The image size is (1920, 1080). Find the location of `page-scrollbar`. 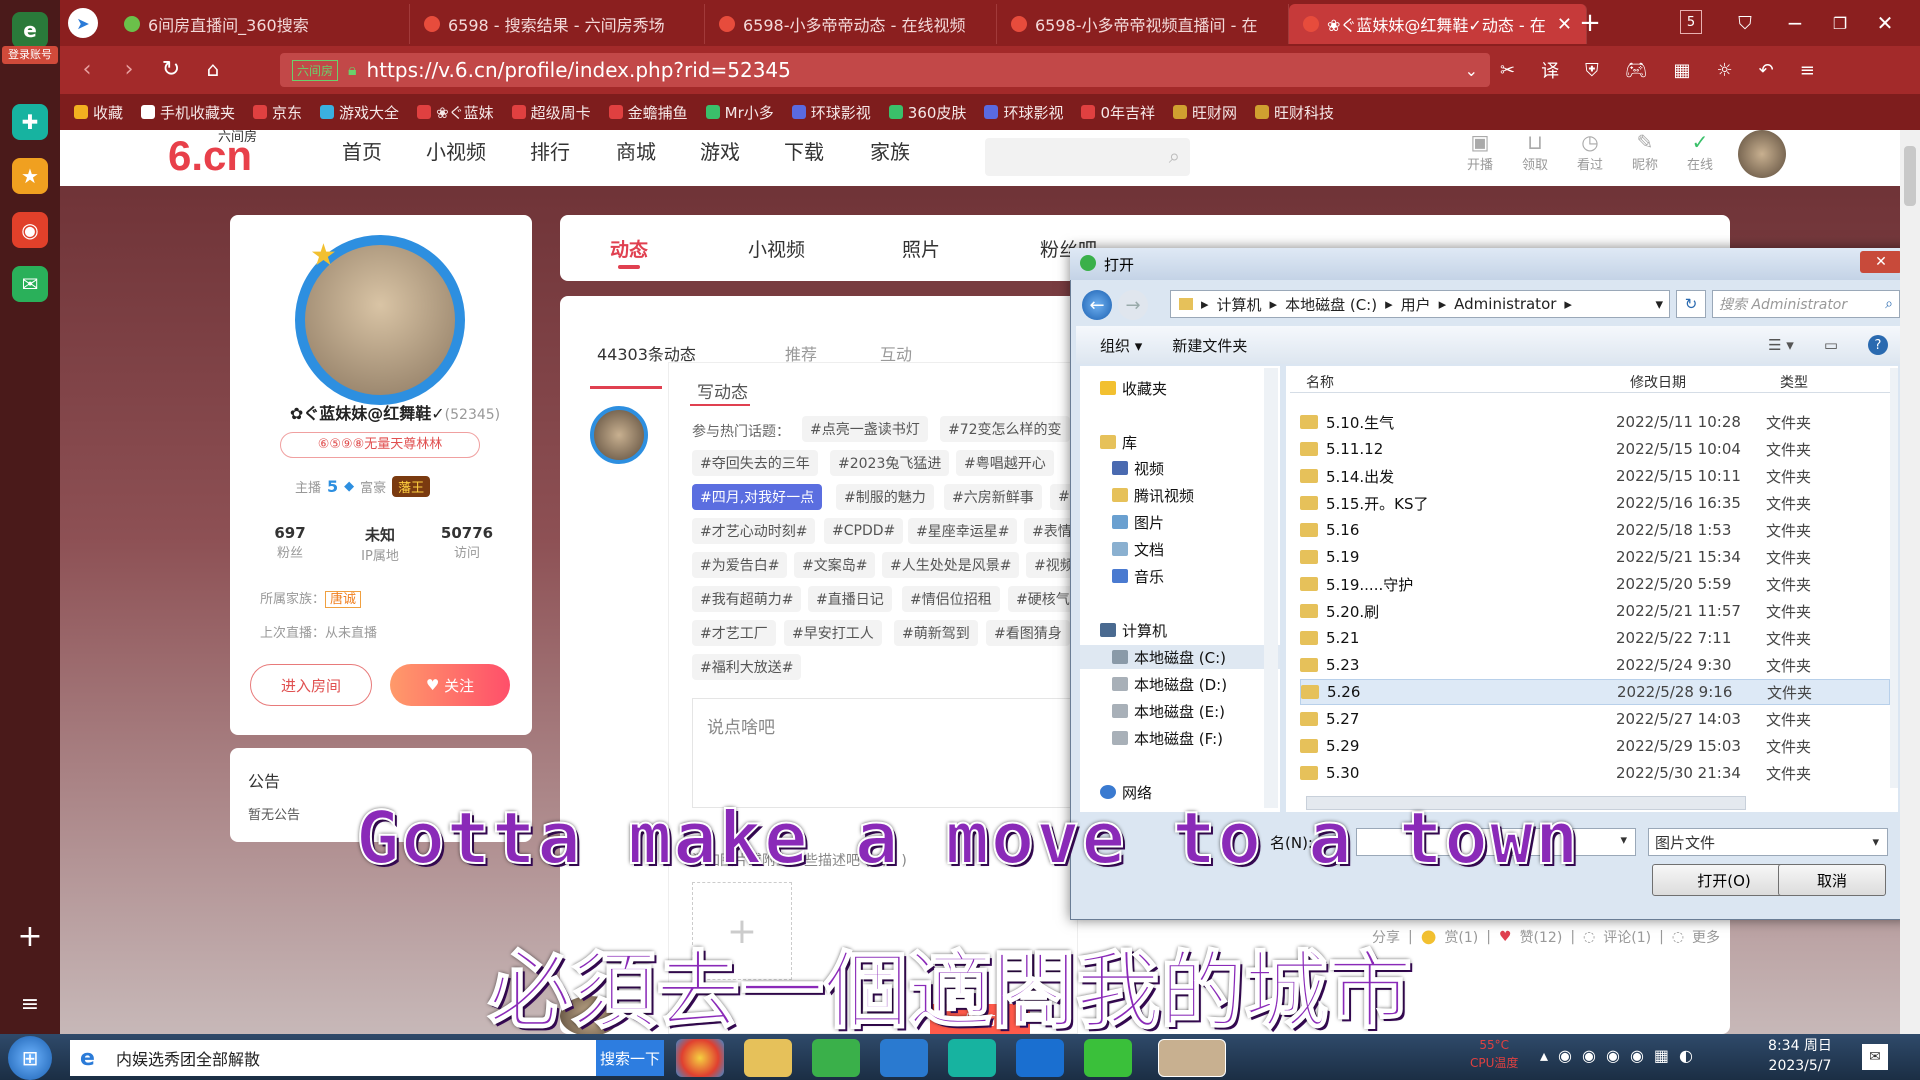

page-scrollbar is located at coordinates (1910, 582).